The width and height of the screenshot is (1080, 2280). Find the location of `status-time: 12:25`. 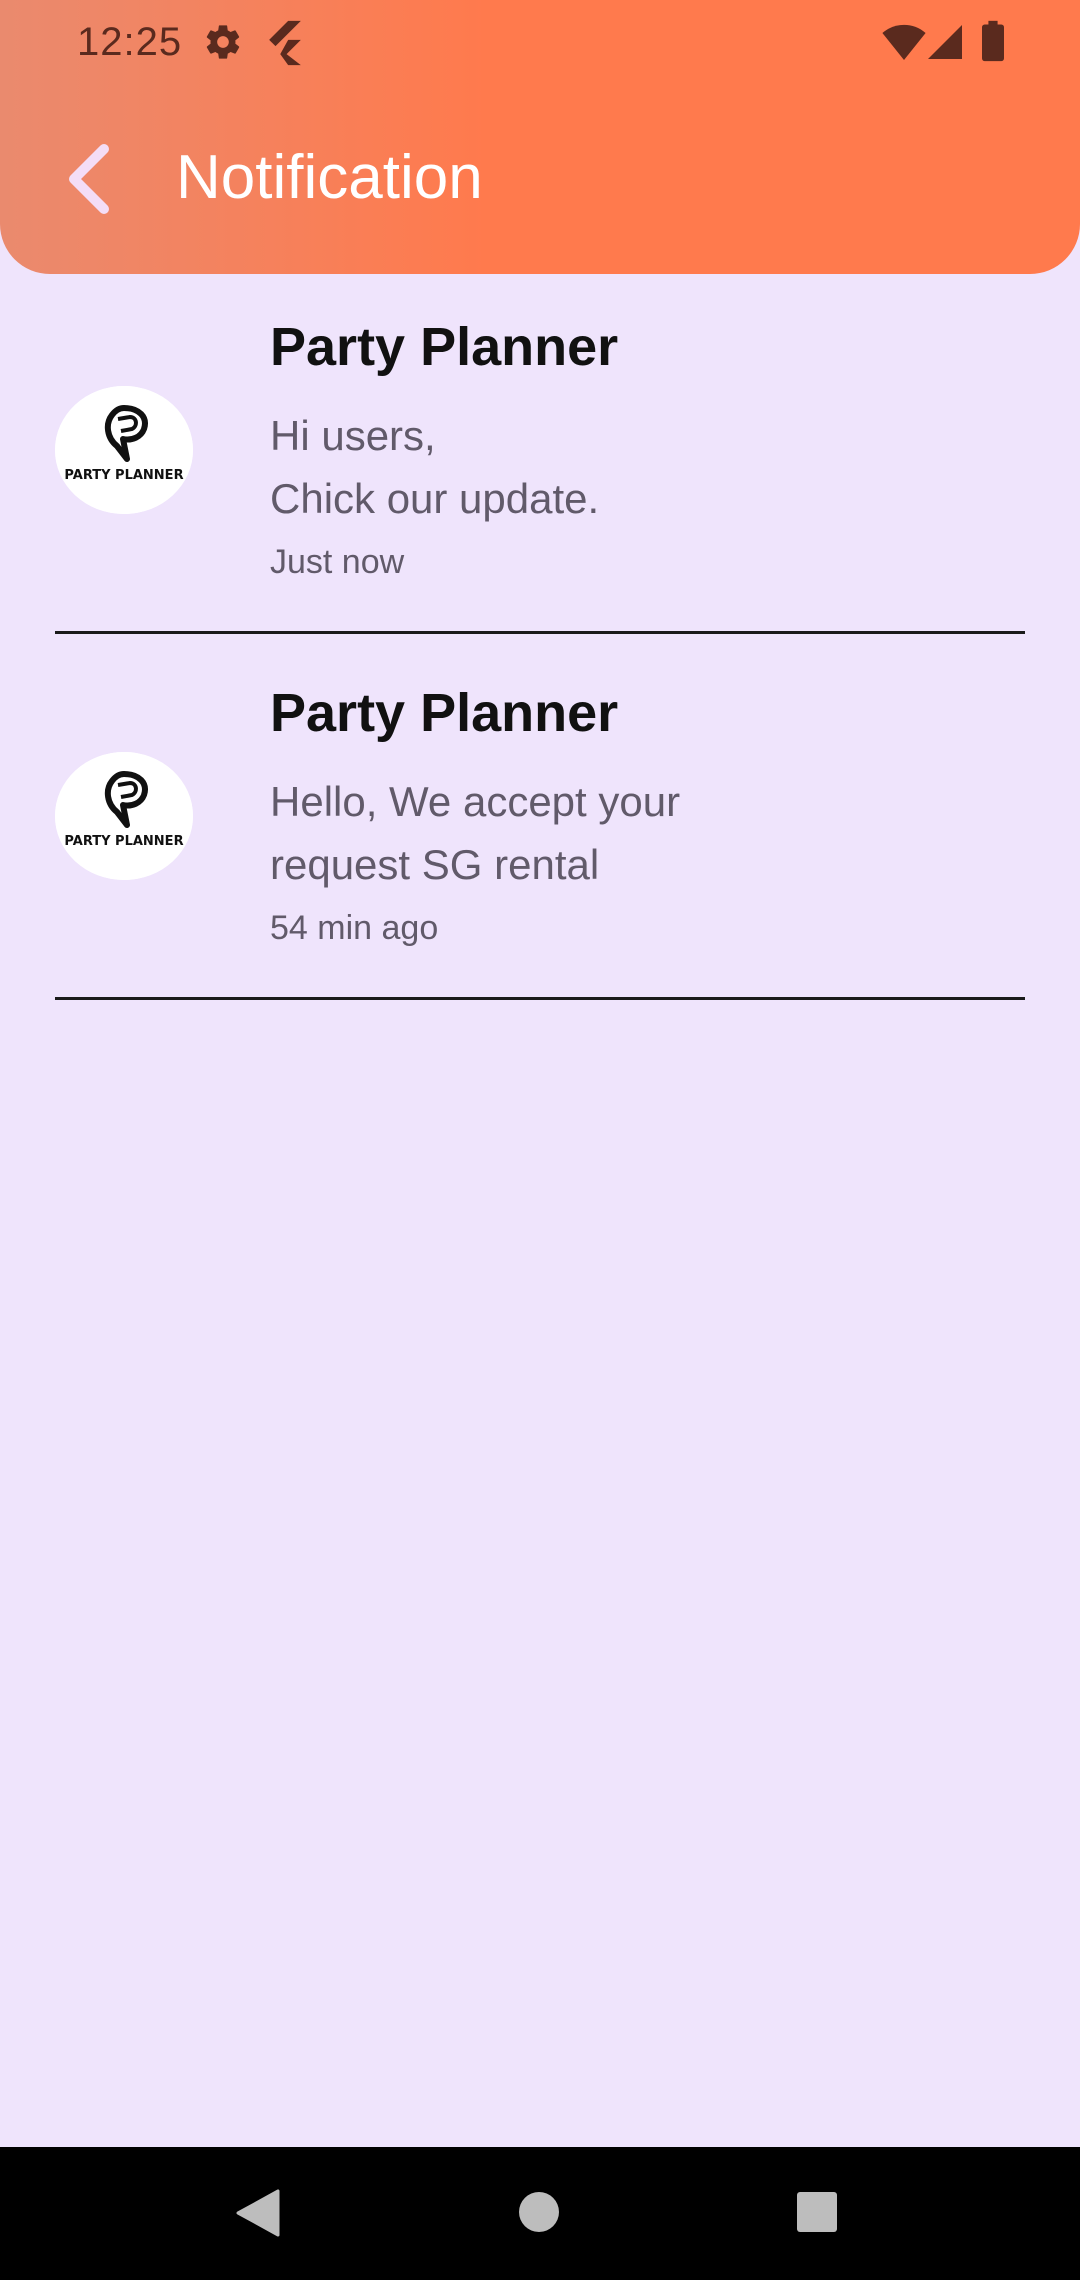

status-time: 12:25 is located at coordinates (130, 42).